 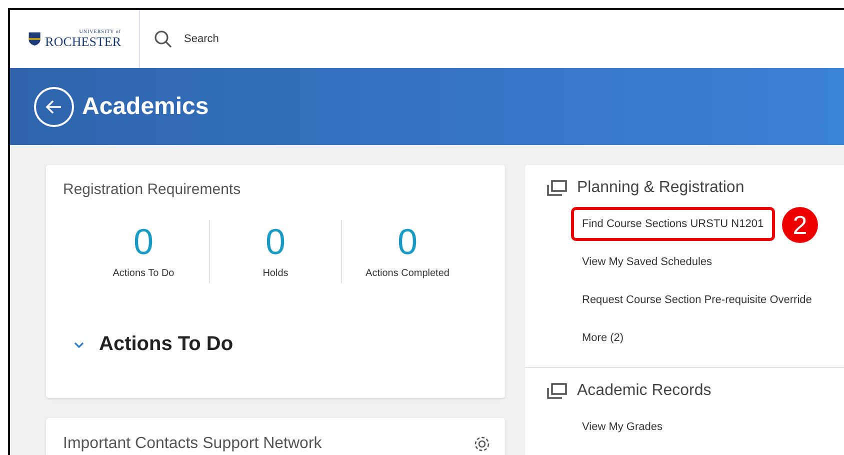 What do you see at coordinates (800, 225) in the screenshot?
I see `step-number-badge: 2` at bounding box center [800, 225].